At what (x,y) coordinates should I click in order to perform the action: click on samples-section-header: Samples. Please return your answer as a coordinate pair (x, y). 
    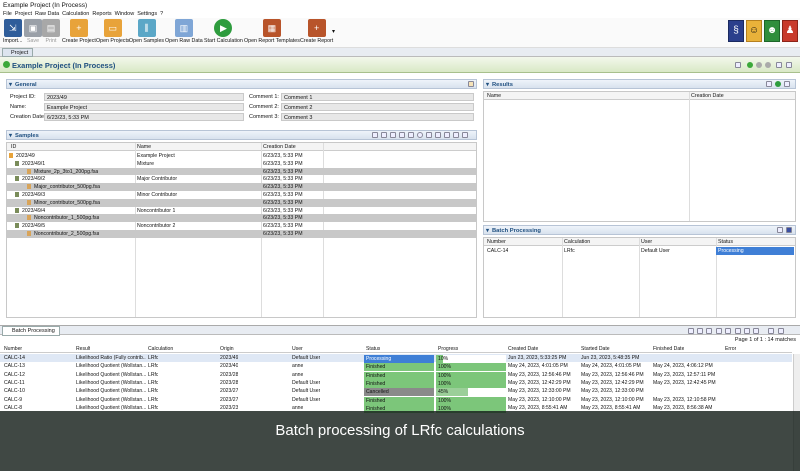
    Looking at the image, I should click on (241, 135).